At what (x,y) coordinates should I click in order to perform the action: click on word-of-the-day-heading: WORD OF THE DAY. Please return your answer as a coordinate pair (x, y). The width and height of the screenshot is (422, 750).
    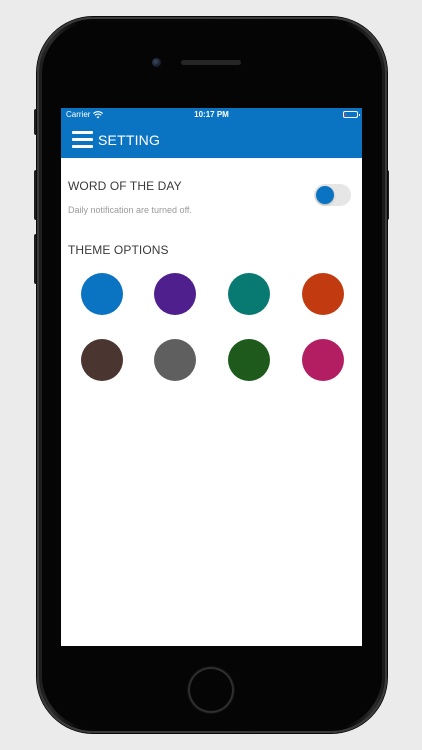
    Looking at the image, I should click on (125, 186).